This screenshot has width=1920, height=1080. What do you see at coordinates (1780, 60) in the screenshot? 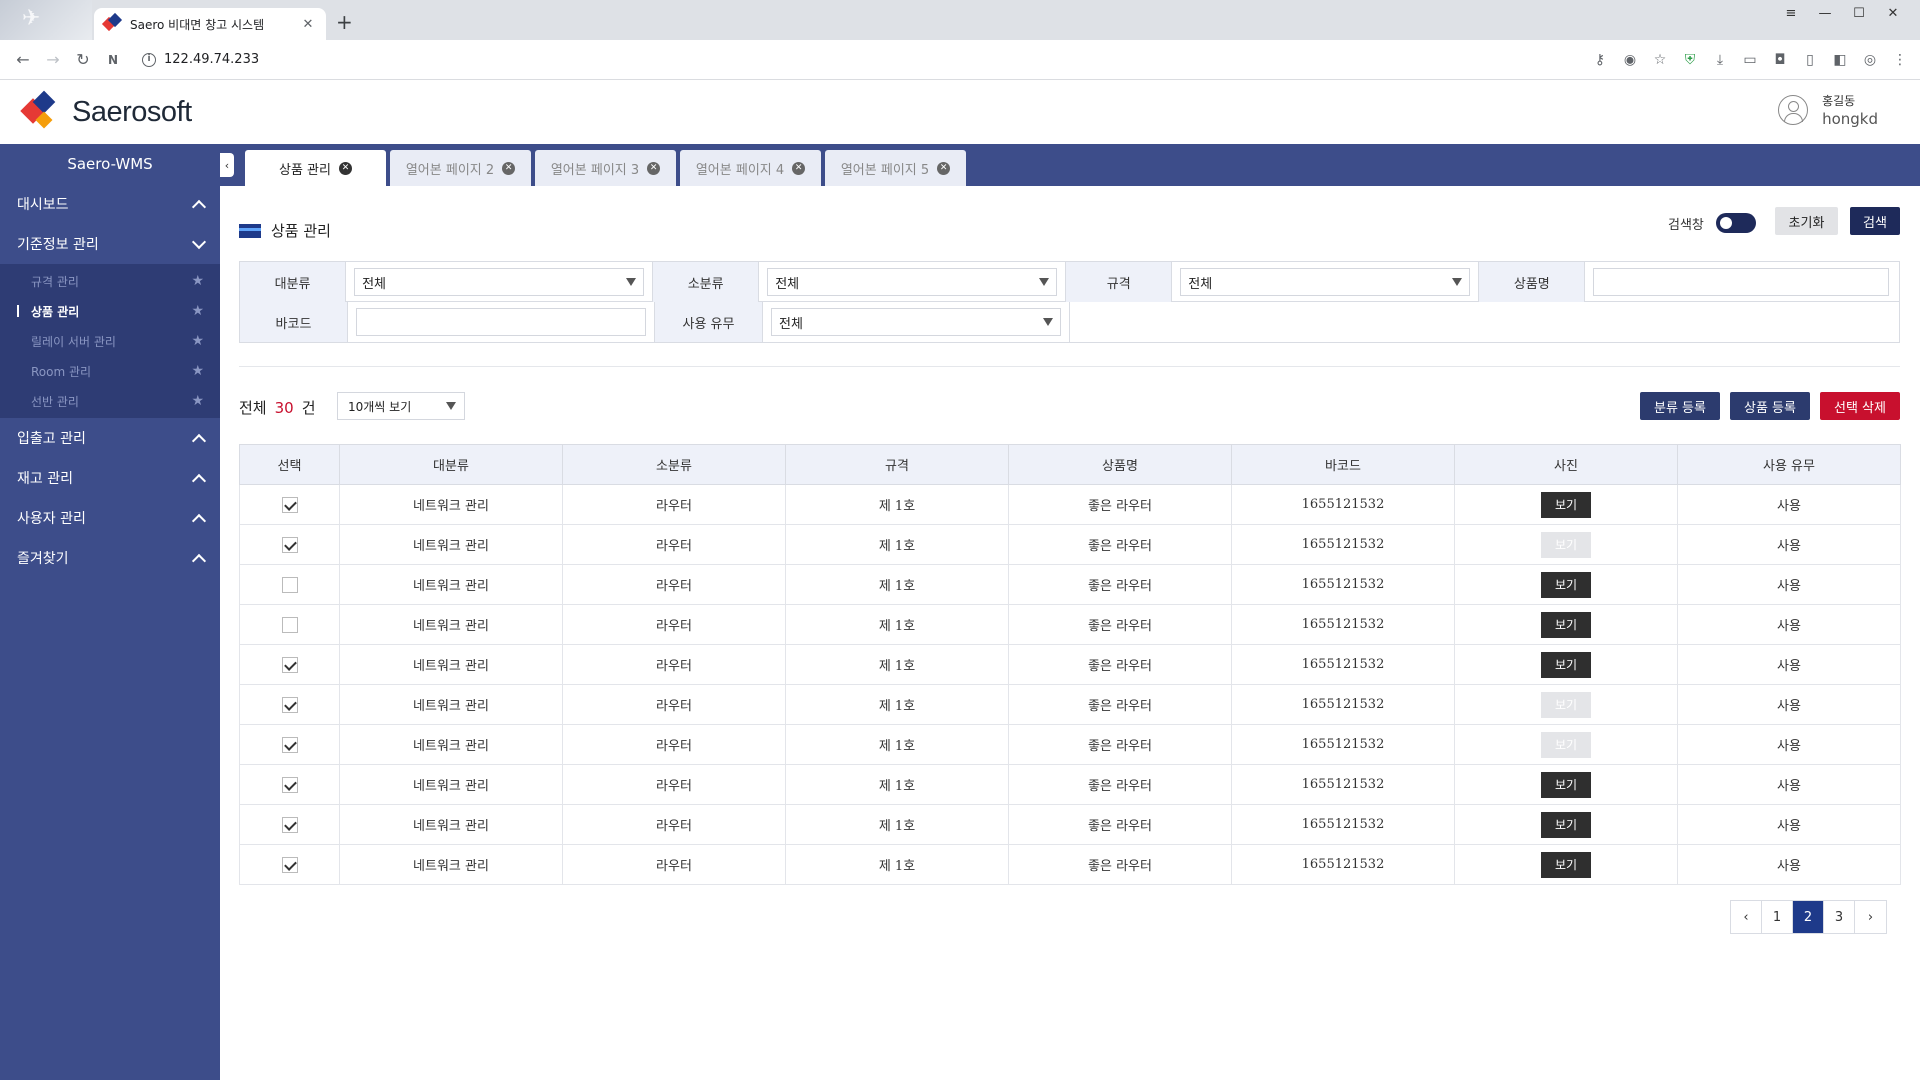
I see `screenshot-icon: ◘` at bounding box center [1780, 60].